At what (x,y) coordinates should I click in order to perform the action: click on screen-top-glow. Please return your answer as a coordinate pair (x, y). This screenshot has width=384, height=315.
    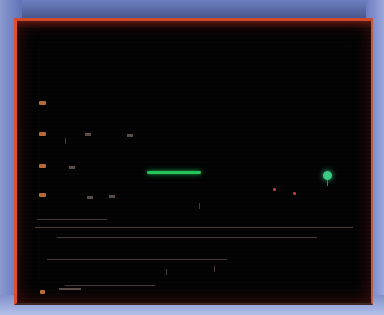
    Looking at the image, I should click on (194, 25).